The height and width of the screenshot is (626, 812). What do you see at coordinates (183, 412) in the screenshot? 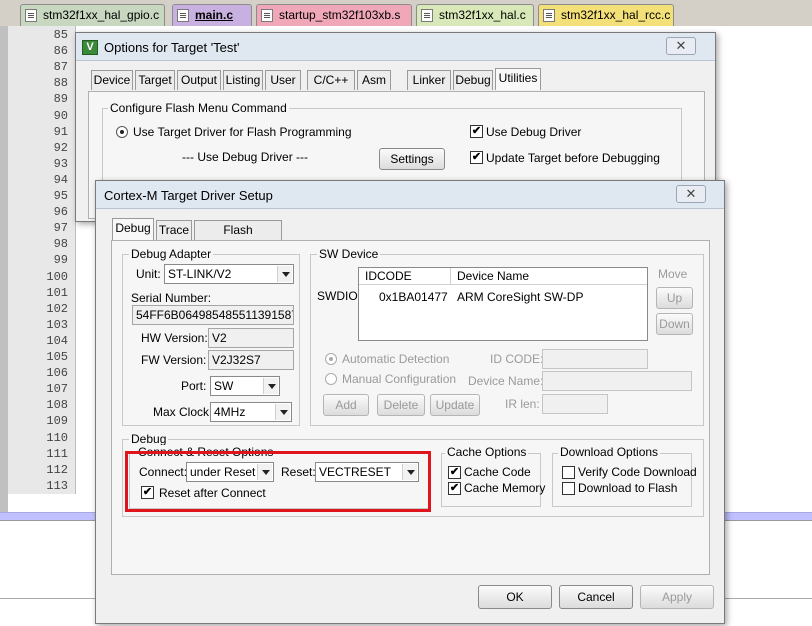
I see `max-clock-label: Max Clock:` at bounding box center [183, 412].